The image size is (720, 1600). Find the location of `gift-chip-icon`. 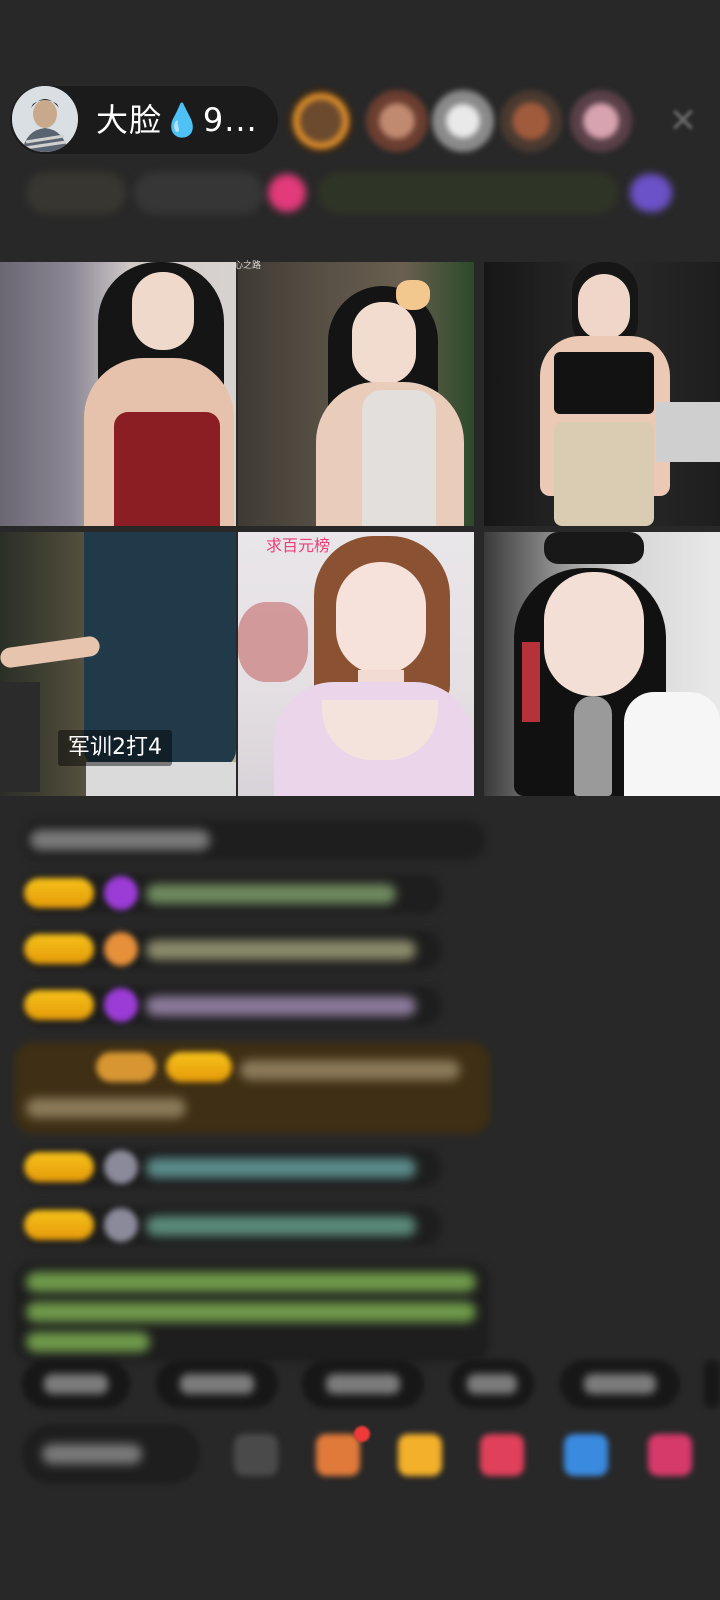

gift-chip-icon is located at coordinates (287, 193).